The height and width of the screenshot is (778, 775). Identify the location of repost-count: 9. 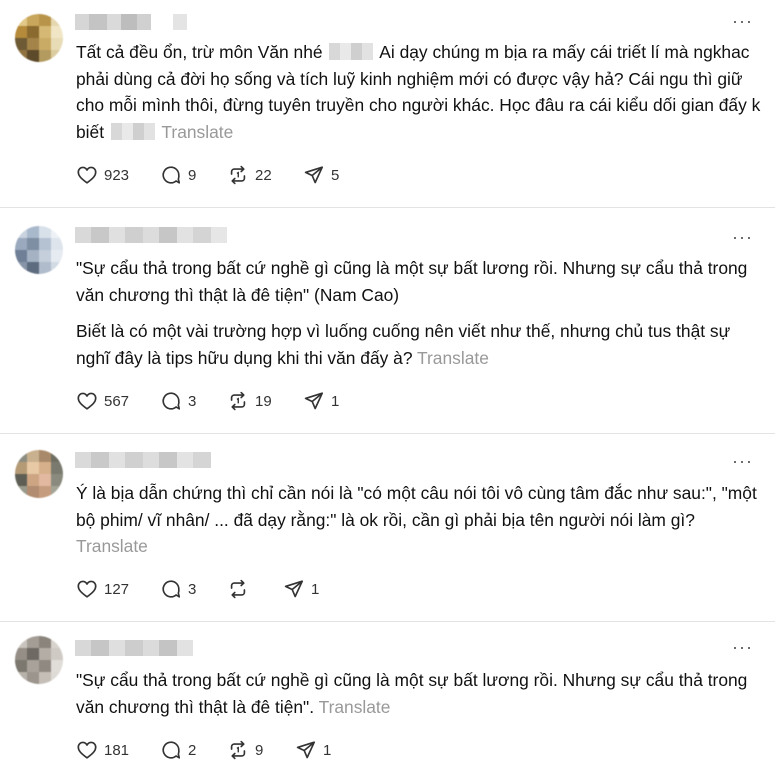
(259, 750).